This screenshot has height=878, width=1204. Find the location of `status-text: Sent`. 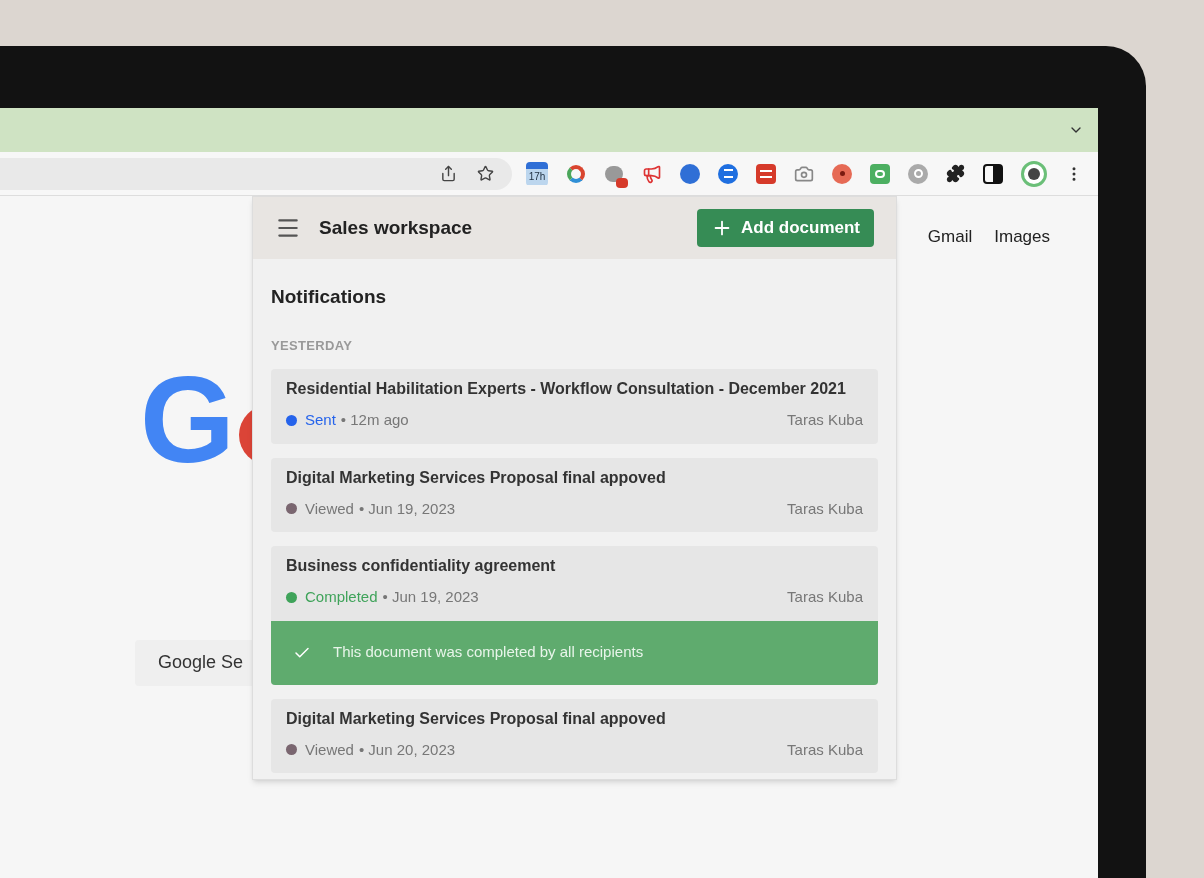

status-text: Sent is located at coordinates (320, 420).